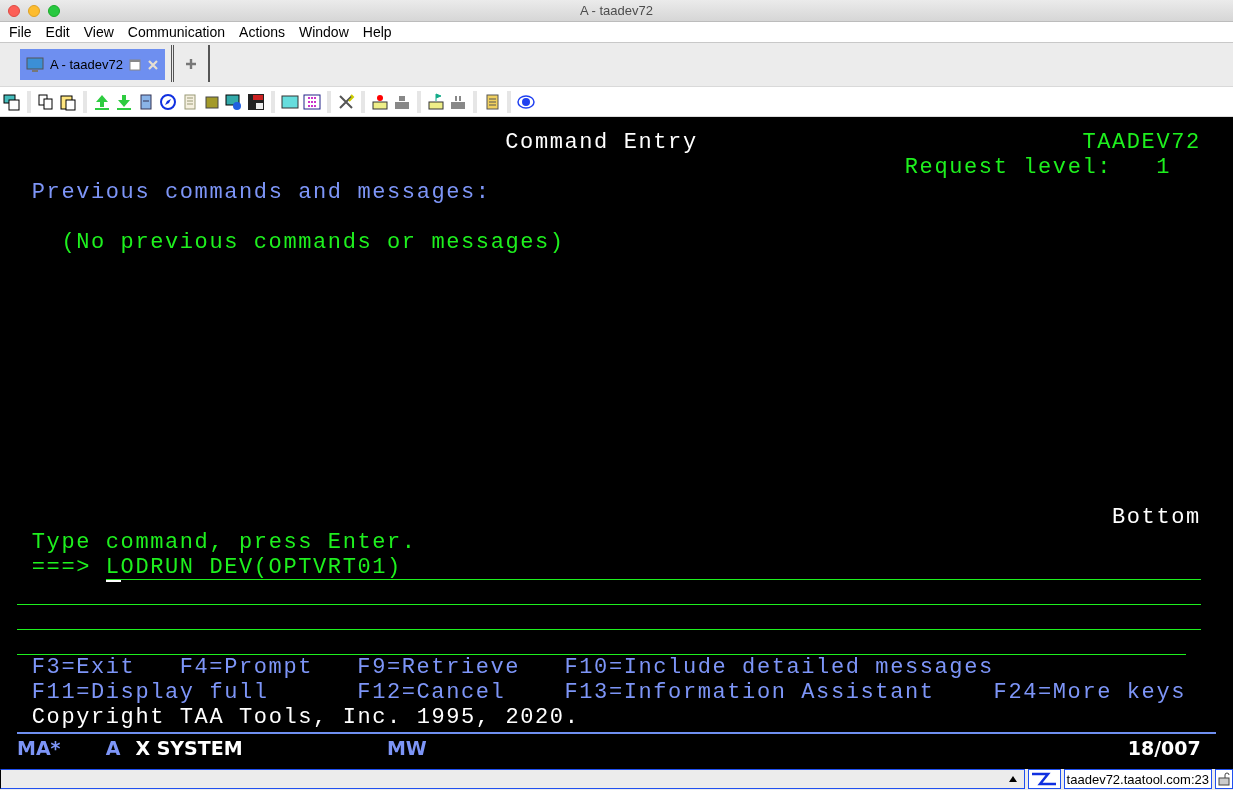  I want to click on menu-item: View, so click(98, 32).